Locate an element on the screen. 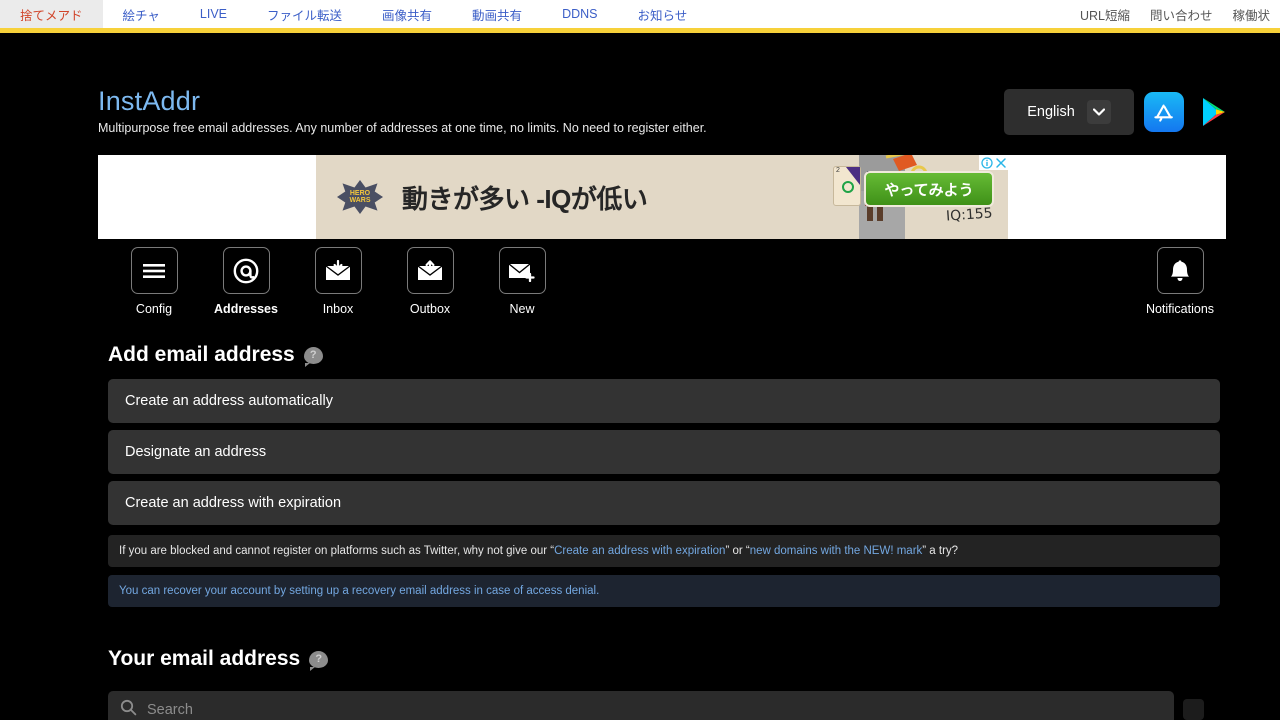 This screenshot has width=1280, height=720. ad-uno-card-icon: 2 is located at coordinates (847, 186).